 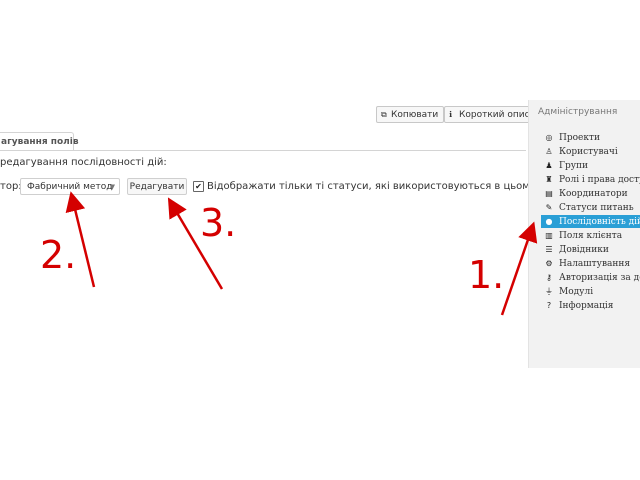 I want to click on annotation-label-2: 2., so click(x=58, y=255).